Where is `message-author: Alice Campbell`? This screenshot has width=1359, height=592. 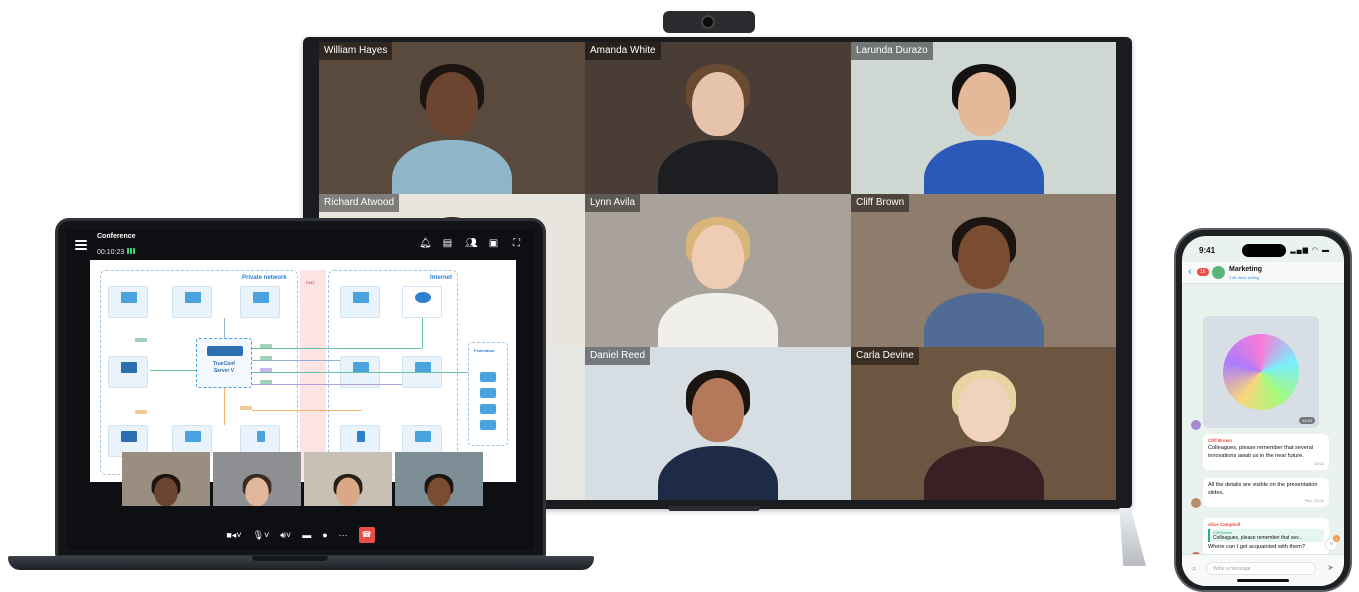 message-author: Alice Campbell is located at coordinates (1224, 524).